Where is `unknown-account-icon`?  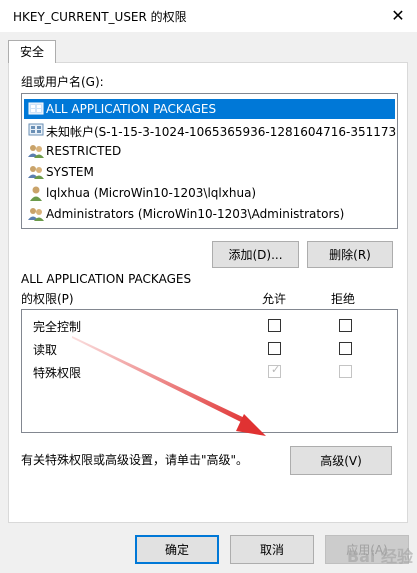
unknown-account-icon is located at coordinates (36, 129).